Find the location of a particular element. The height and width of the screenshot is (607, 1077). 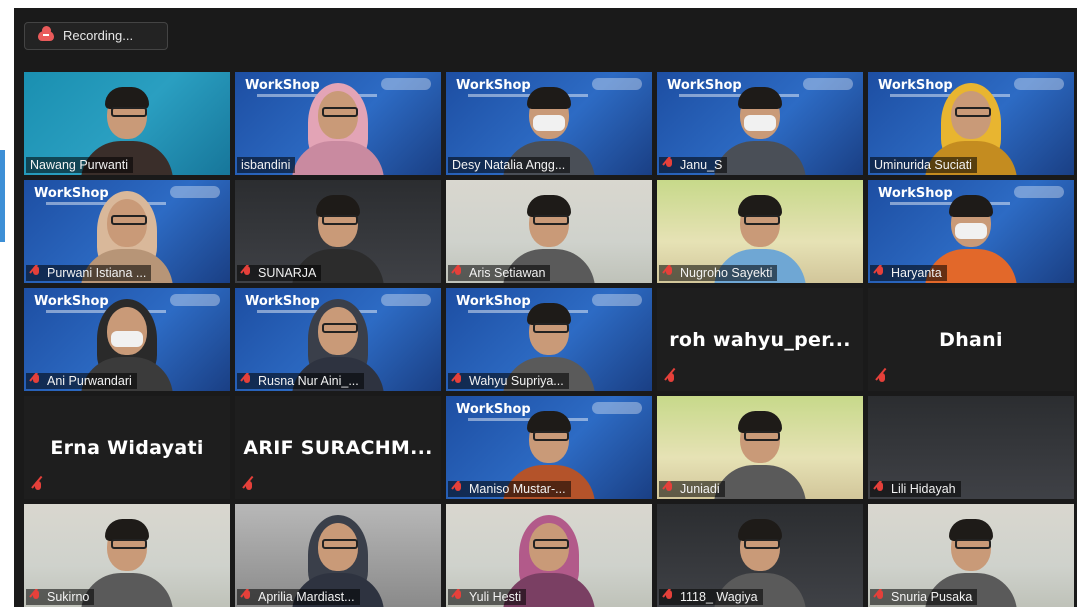

participant-tile: WorkShop isbandini is located at coordinates (338, 123).